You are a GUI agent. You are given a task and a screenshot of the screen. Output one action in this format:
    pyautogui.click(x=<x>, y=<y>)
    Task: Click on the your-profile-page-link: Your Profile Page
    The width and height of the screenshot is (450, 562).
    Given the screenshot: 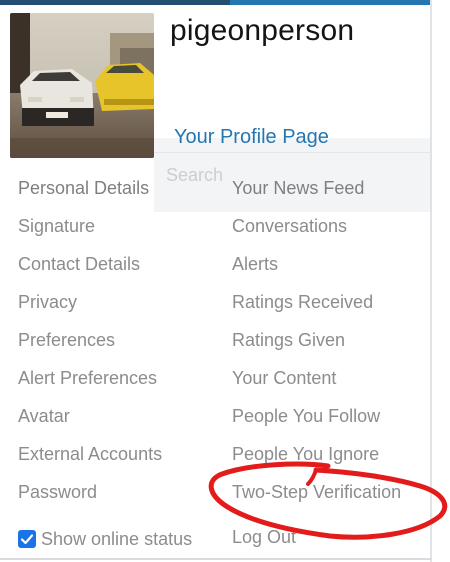 What is the action you would take?
    pyautogui.click(x=251, y=137)
    